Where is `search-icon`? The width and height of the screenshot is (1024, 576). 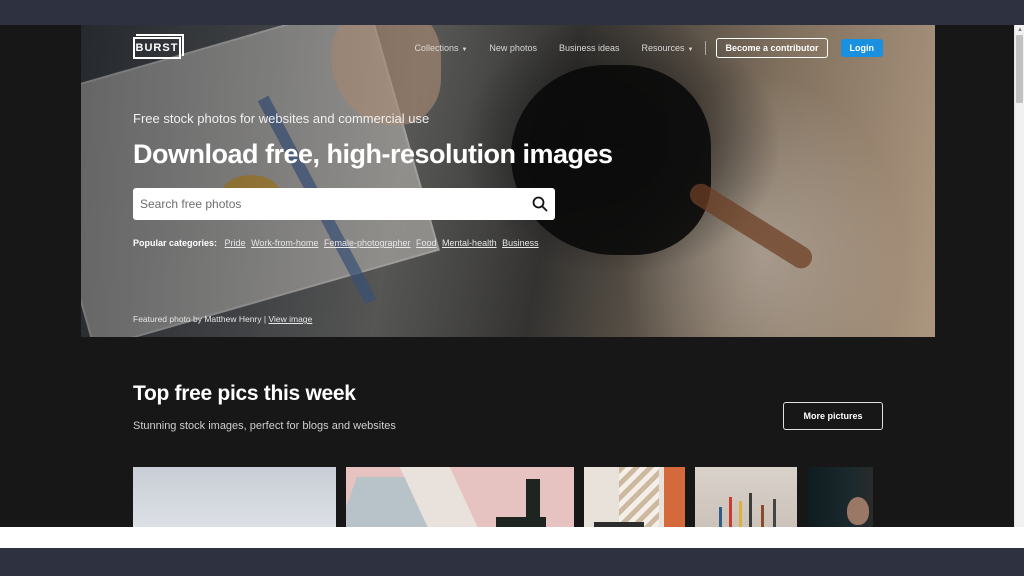 search-icon is located at coordinates (540, 204).